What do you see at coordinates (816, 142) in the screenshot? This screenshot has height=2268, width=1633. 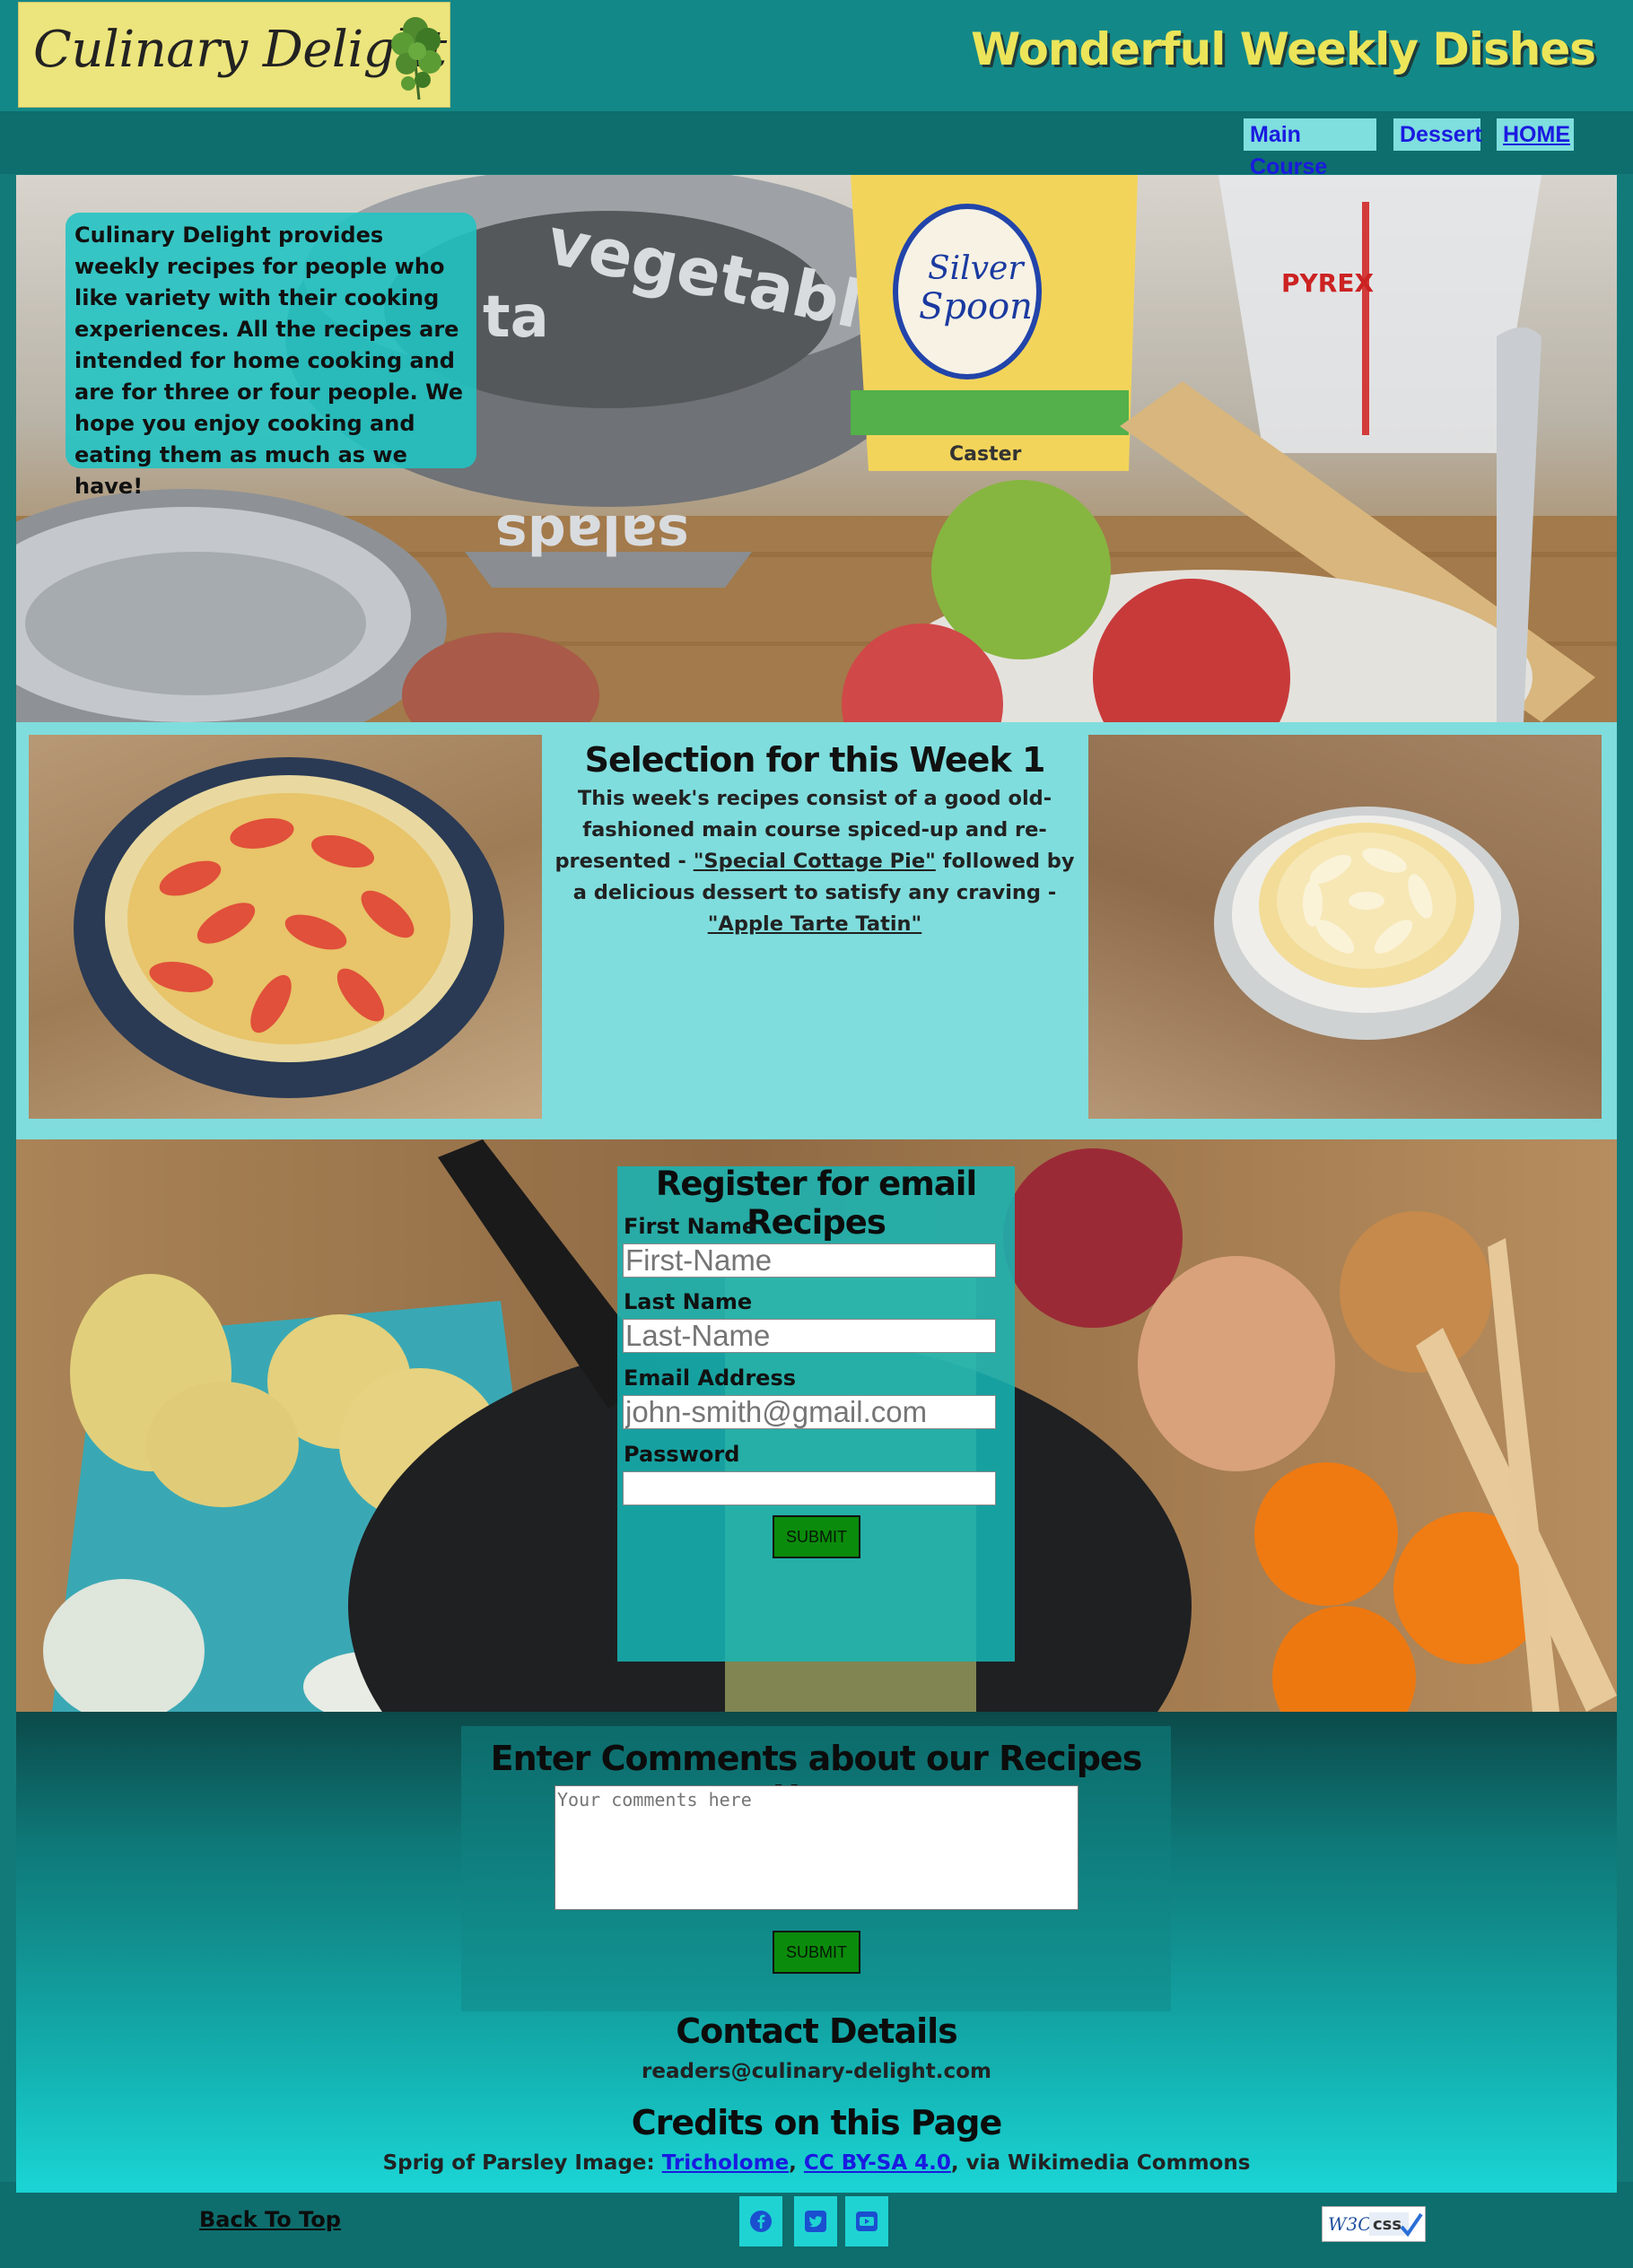 I see `nav-bar` at bounding box center [816, 142].